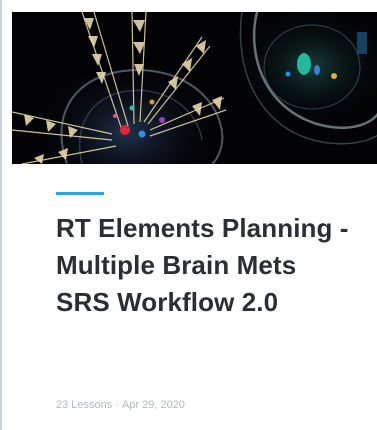 This screenshot has width=377, height=430. What do you see at coordinates (84, 405) in the screenshot?
I see `lesson-count: 23 Lessons` at bounding box center [84, 405].